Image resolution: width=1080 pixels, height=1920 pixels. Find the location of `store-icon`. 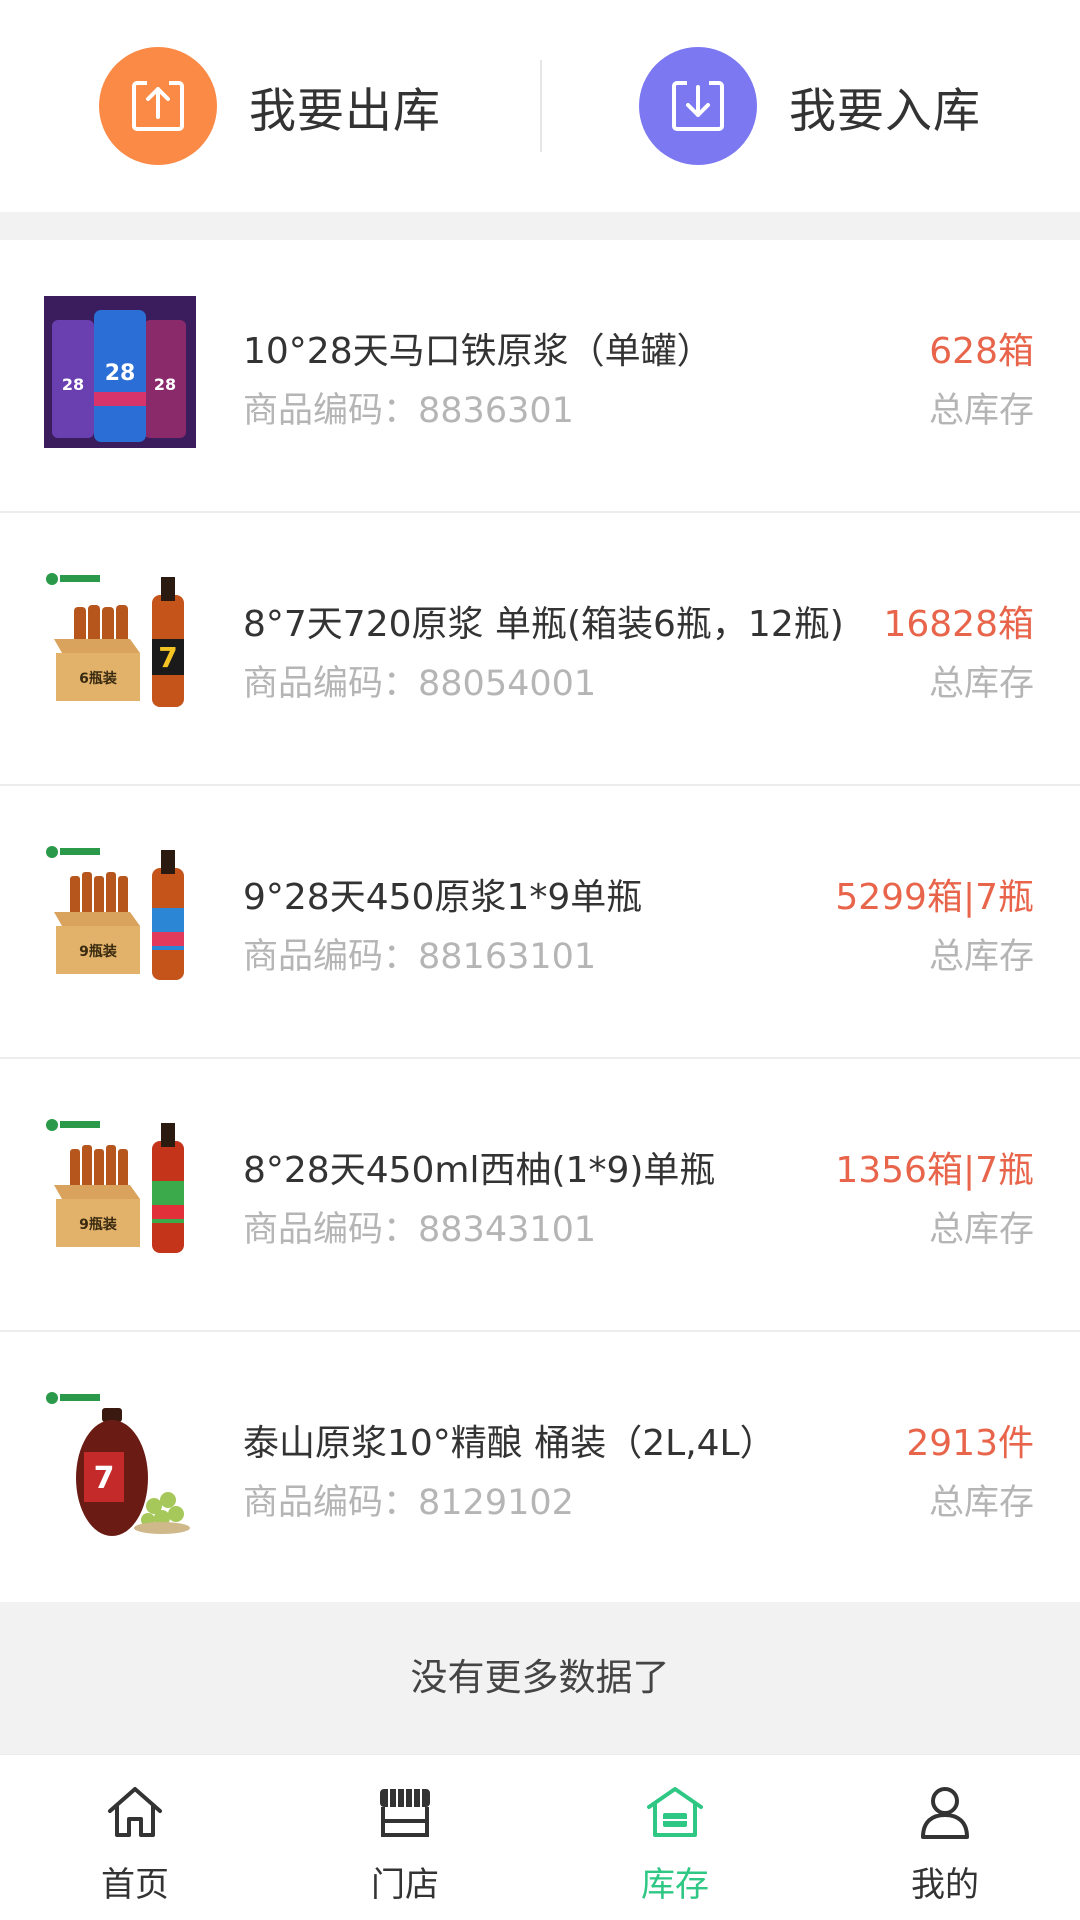

store-icon is located at coordinates (405, 1813).